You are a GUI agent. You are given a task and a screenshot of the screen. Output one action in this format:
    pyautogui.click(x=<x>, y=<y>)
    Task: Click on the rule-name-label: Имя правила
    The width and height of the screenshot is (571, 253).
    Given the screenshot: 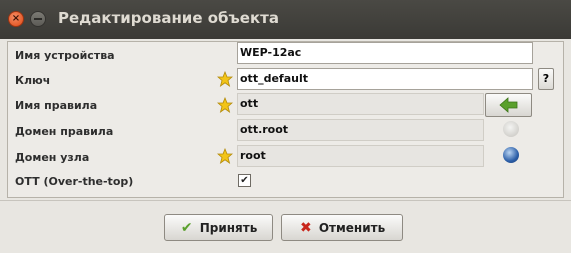 What is the action you would take?
    pyautogui.click(x=56, y=105)
    